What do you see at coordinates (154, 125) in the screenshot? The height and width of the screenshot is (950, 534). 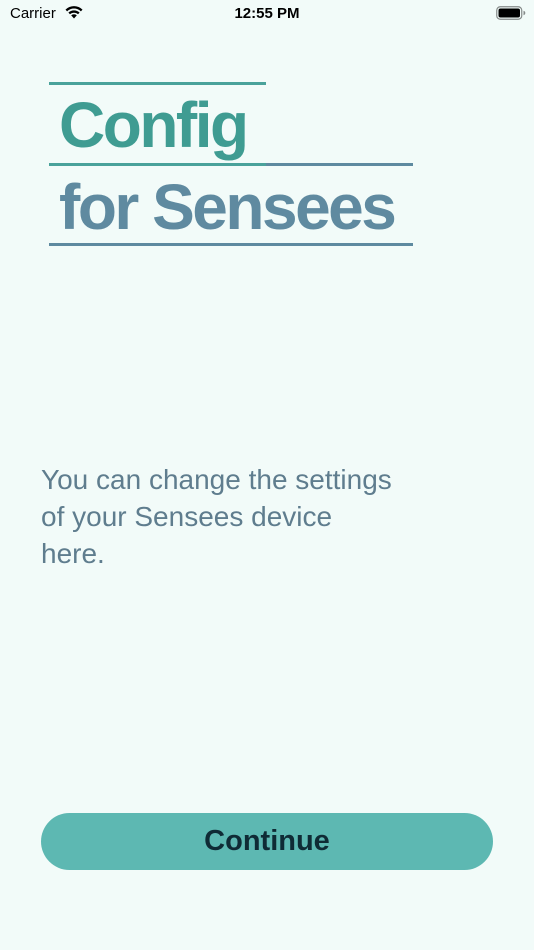 I see `logo-title-config: Config` at bounding box center [154, 125].